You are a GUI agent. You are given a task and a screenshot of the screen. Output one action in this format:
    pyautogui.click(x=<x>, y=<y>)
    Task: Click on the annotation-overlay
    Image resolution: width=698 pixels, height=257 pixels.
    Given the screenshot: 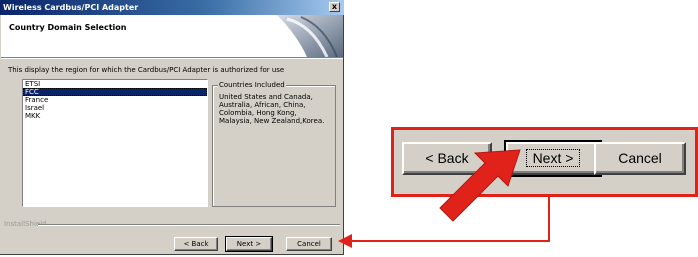 What is the action you would take?
    pyautogui.click(x=444, y=198)
    